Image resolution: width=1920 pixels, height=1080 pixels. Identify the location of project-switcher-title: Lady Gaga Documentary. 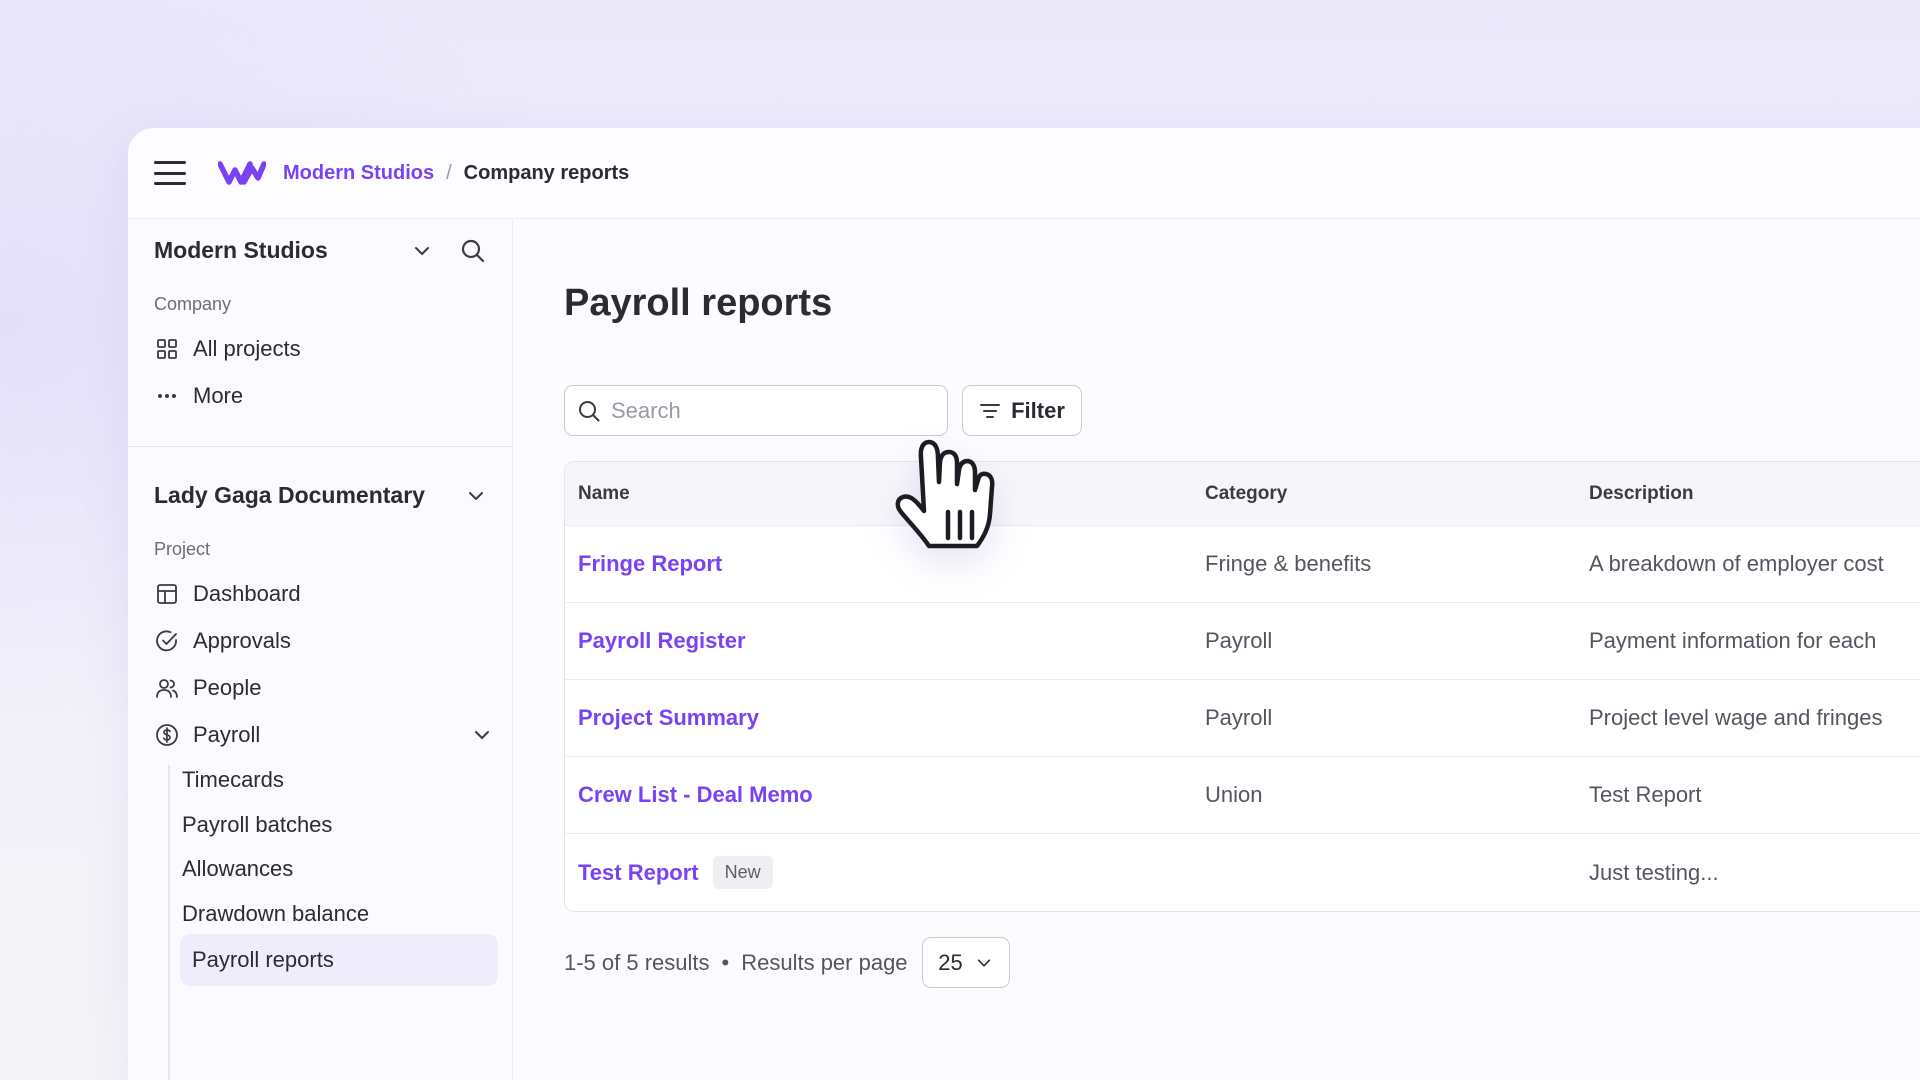
(289, 495).